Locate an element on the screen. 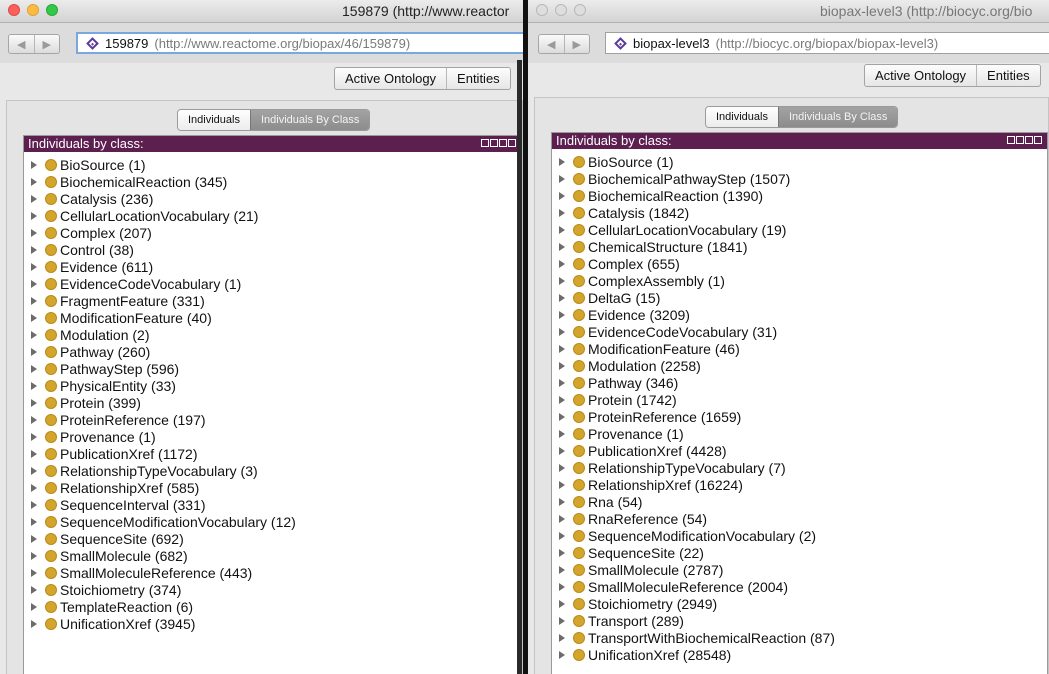  class-tree-item: Evidence (3209) is located at coordinates (799, 314).